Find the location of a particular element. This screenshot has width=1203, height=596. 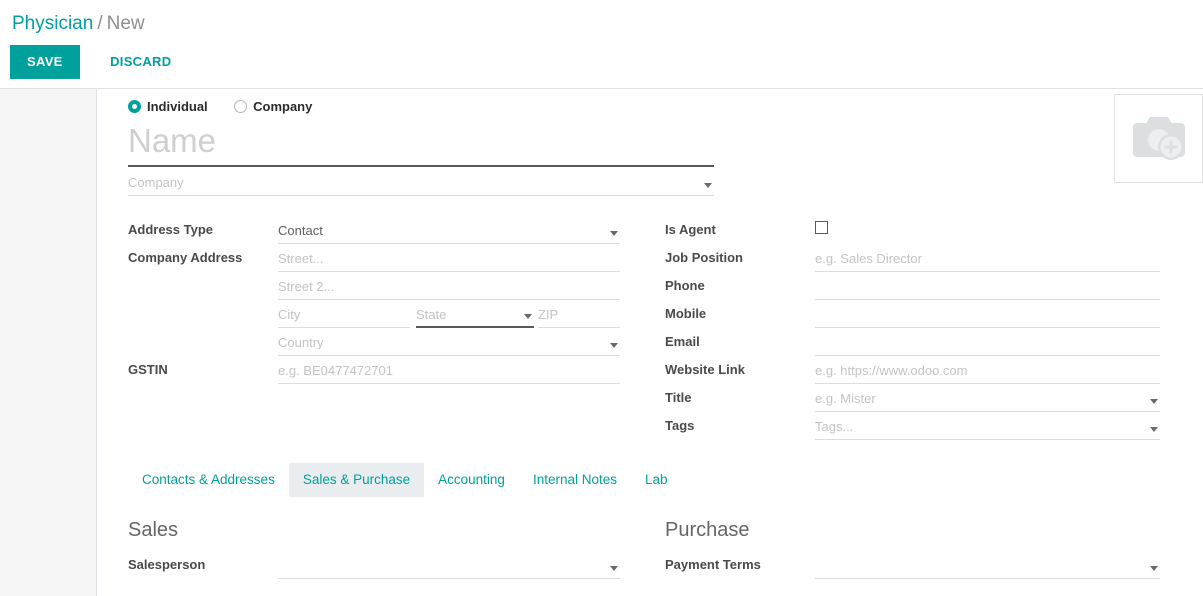

sales-section-title: Sales is located at coordinates (153, 530).